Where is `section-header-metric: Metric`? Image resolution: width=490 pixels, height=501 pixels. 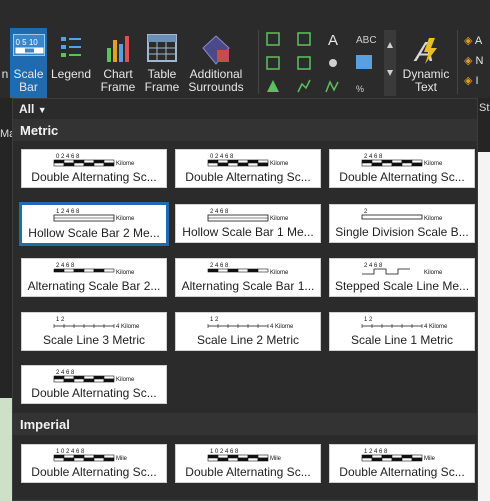
section-header-metric: Metric is located at coordinates (245, 130).